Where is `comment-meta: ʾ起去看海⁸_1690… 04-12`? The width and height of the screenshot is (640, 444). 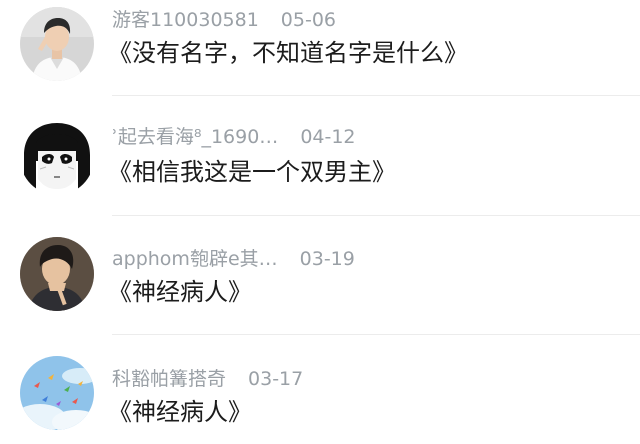
comment-meta: ʾ起去看海⁸_1690… 04-12 is located at coordinates (234, 137).